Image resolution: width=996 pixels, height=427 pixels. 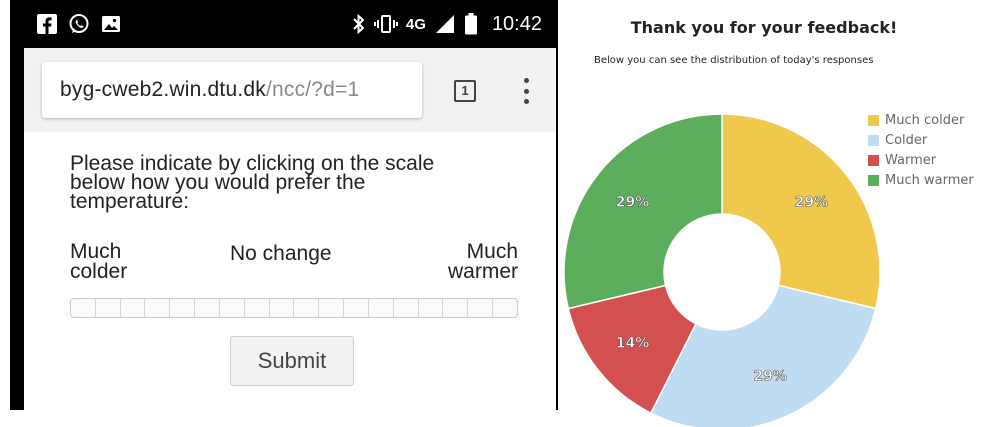 I want to click on legend-item: Much colder, so click(x=921, y=120).